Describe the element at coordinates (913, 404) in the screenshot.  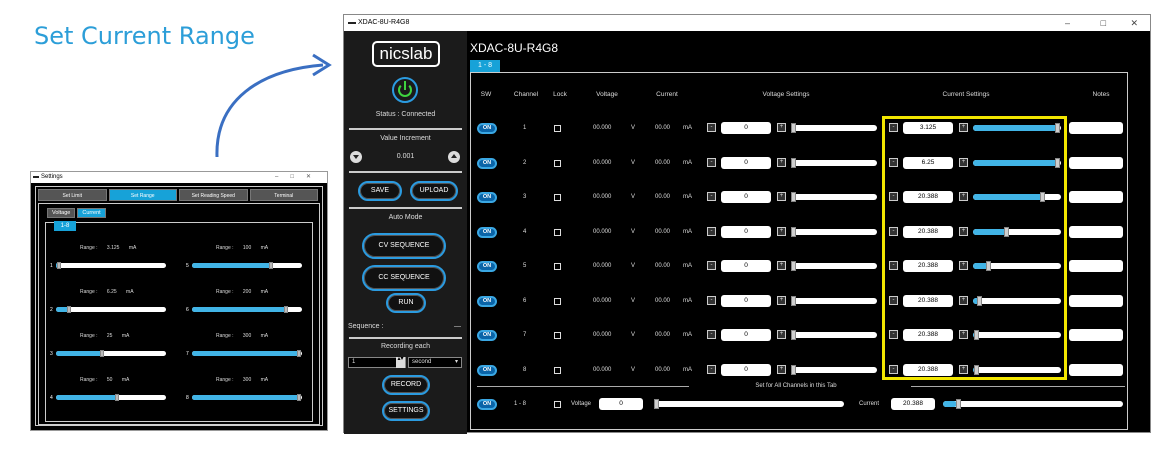
I see `footer-current-input: 20.388` at that location.